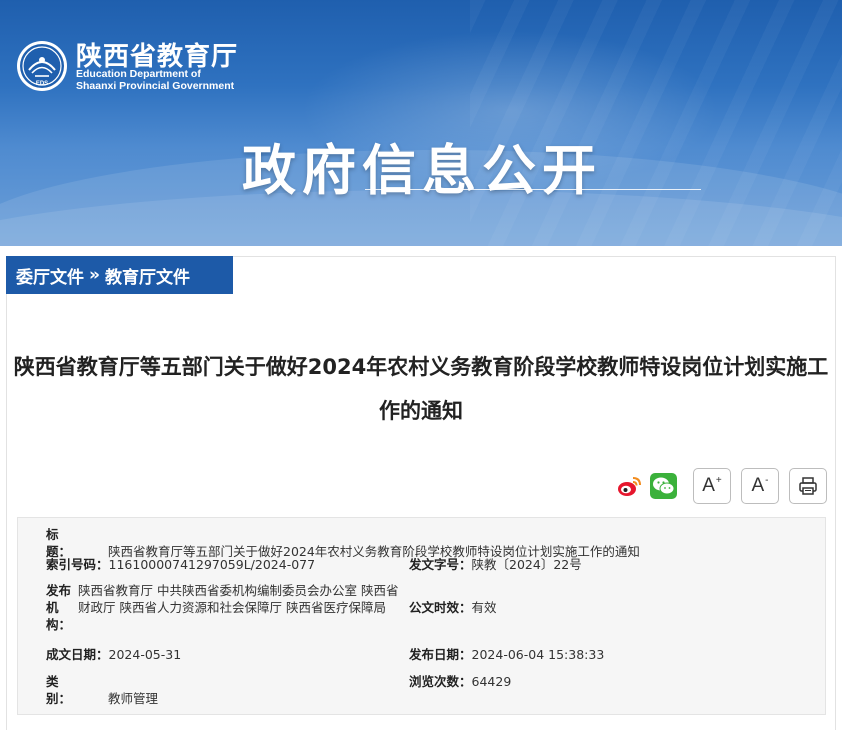 The height and width of the screenshot is (730, 842). Describe the element at coordinates (138, 74) in the screenshot. I see `org-name-en-line1: Education Department of` at that location.